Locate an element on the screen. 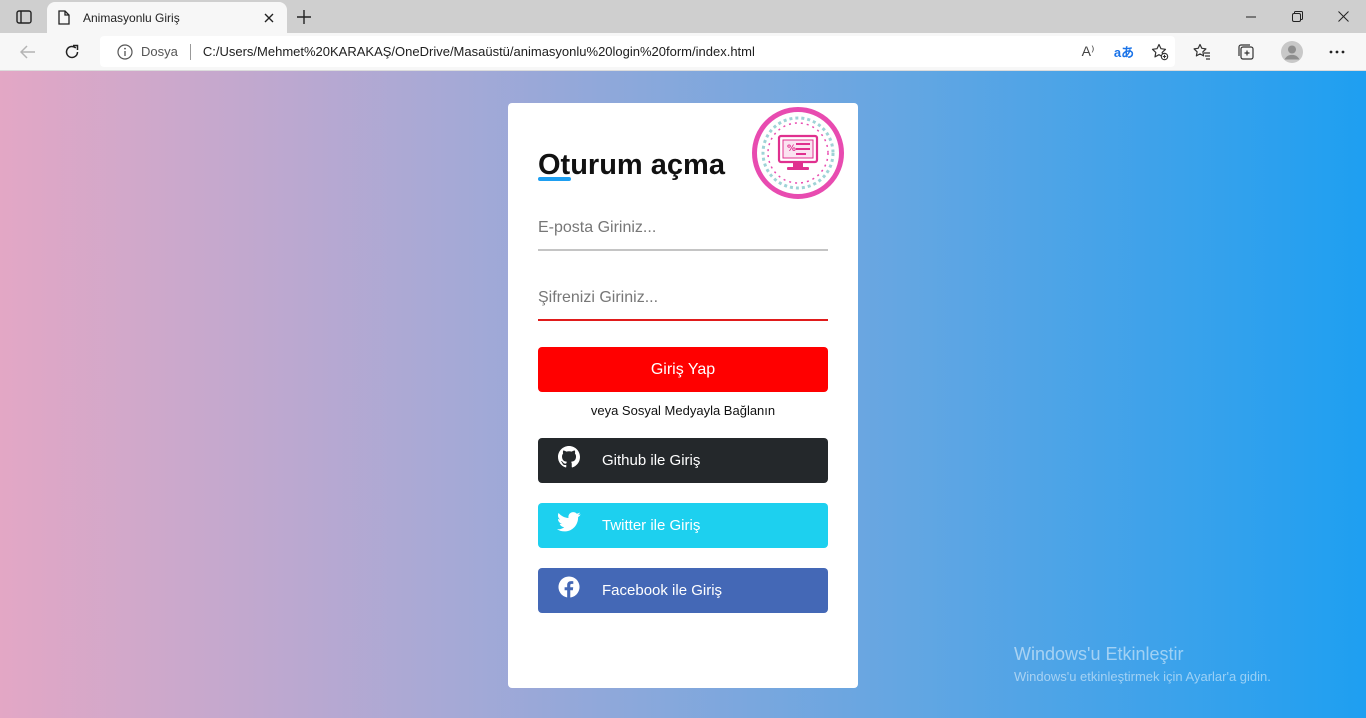  add-favorite-icon is located at coordinates (1160, 52).